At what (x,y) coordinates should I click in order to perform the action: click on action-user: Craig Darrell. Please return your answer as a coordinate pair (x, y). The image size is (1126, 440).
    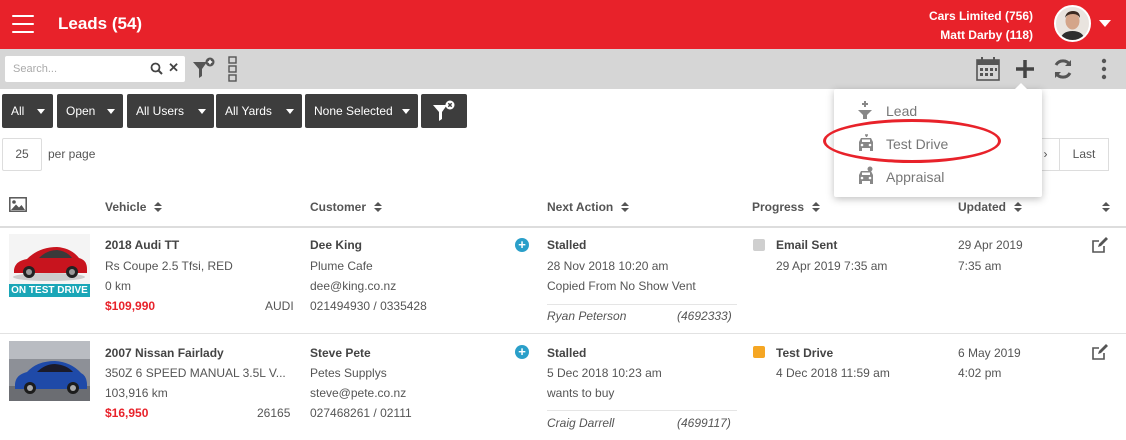
    Looking at the image, I should click on (581, 423).